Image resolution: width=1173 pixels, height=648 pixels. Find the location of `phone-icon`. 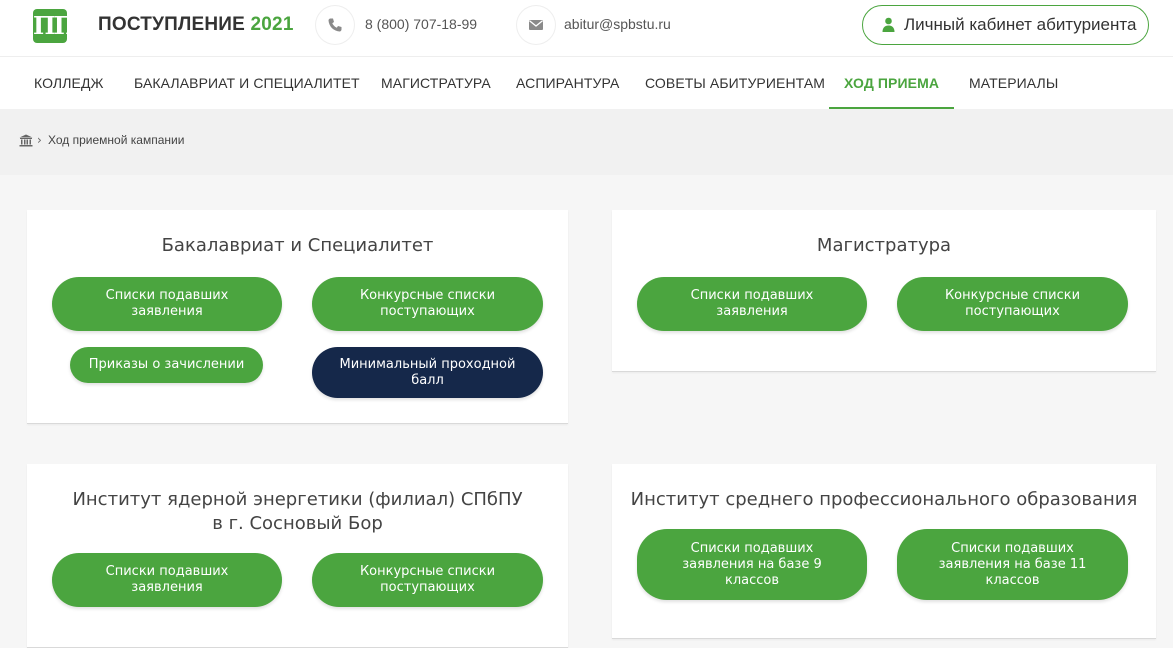

phone-icon is located at coordinates (335, 25).